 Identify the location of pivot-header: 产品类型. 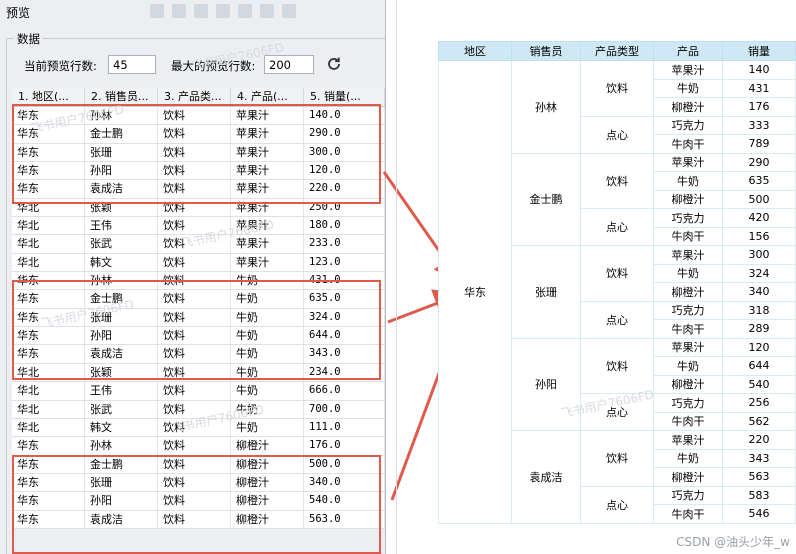
(617, 51).